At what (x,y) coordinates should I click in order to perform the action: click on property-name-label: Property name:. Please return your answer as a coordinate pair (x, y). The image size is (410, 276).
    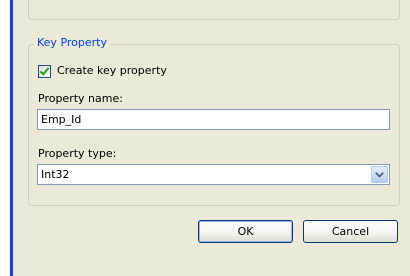
    Looking at the image, I should click on (80, 98).